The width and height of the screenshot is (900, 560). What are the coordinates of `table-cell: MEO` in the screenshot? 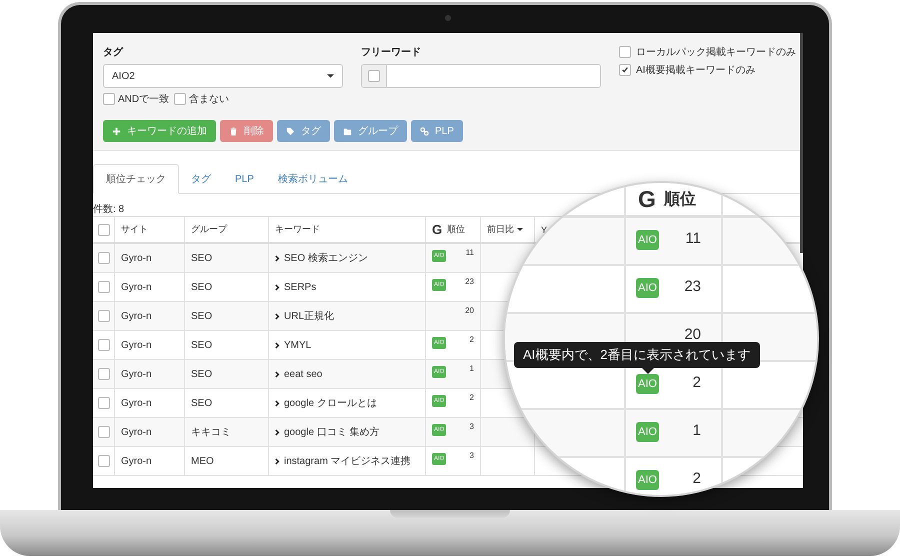 It's located at (227, 461).